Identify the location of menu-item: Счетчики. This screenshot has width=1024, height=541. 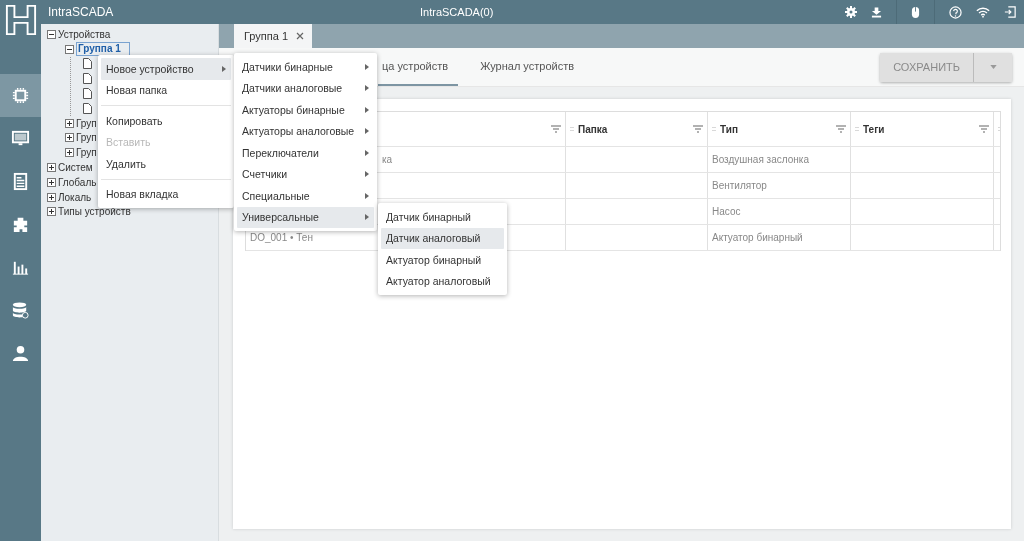
(305, 174).